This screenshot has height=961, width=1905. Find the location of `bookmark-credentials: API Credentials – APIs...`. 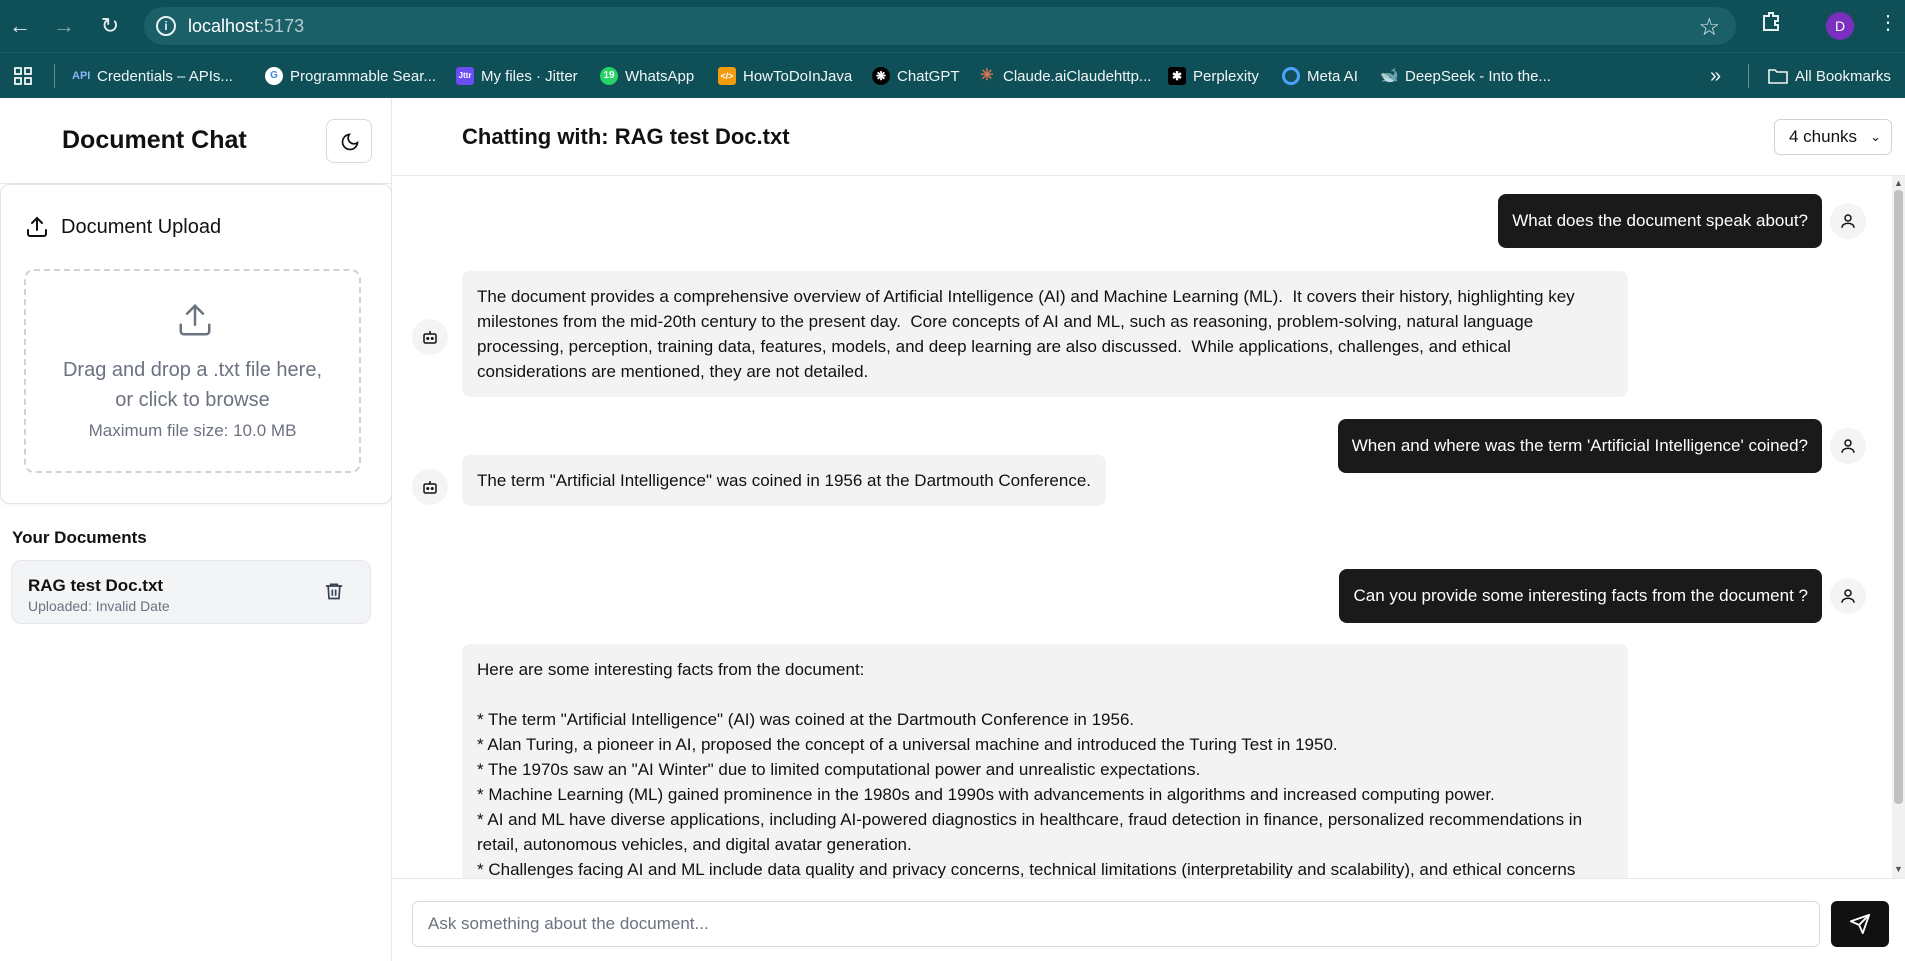

bookmark-credentials: API Credentials – APIs... is located at coordinates (152, 76).